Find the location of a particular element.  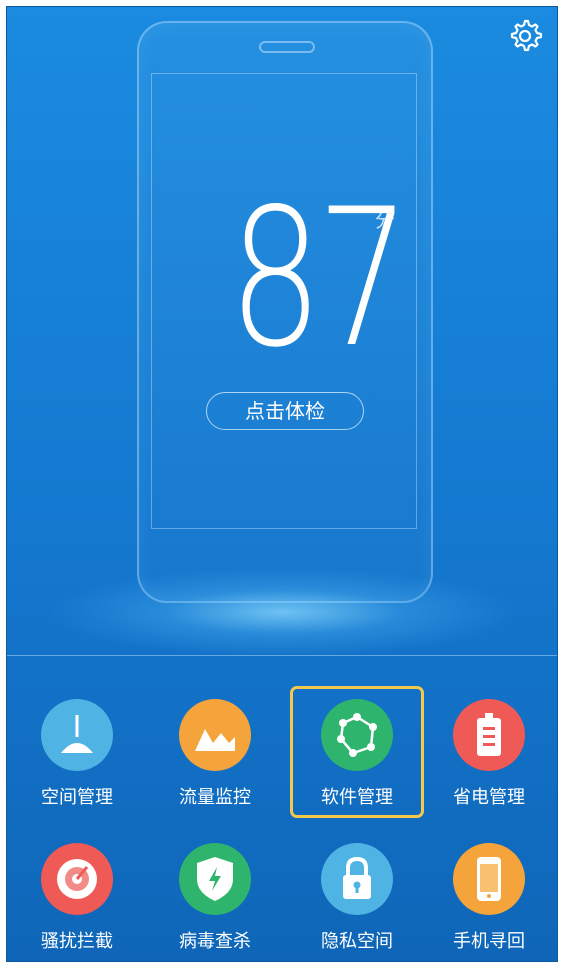

tool-label: 手机寻回 is located at coordinates (489, 941).